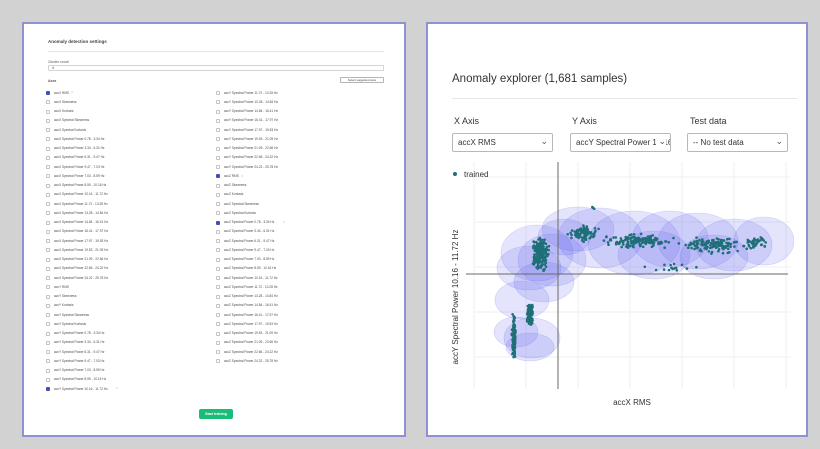 This screenshot has width=820, height=449. Describe the element at coordinates (126, 103) in the screenshot. I see `axis-option: accX Skewness` at that location.